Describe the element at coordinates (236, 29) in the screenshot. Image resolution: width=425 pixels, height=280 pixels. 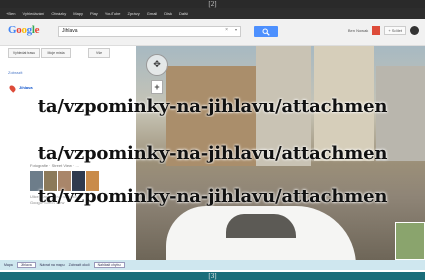
I see `search-dropdown-icon: ▾` at that location.